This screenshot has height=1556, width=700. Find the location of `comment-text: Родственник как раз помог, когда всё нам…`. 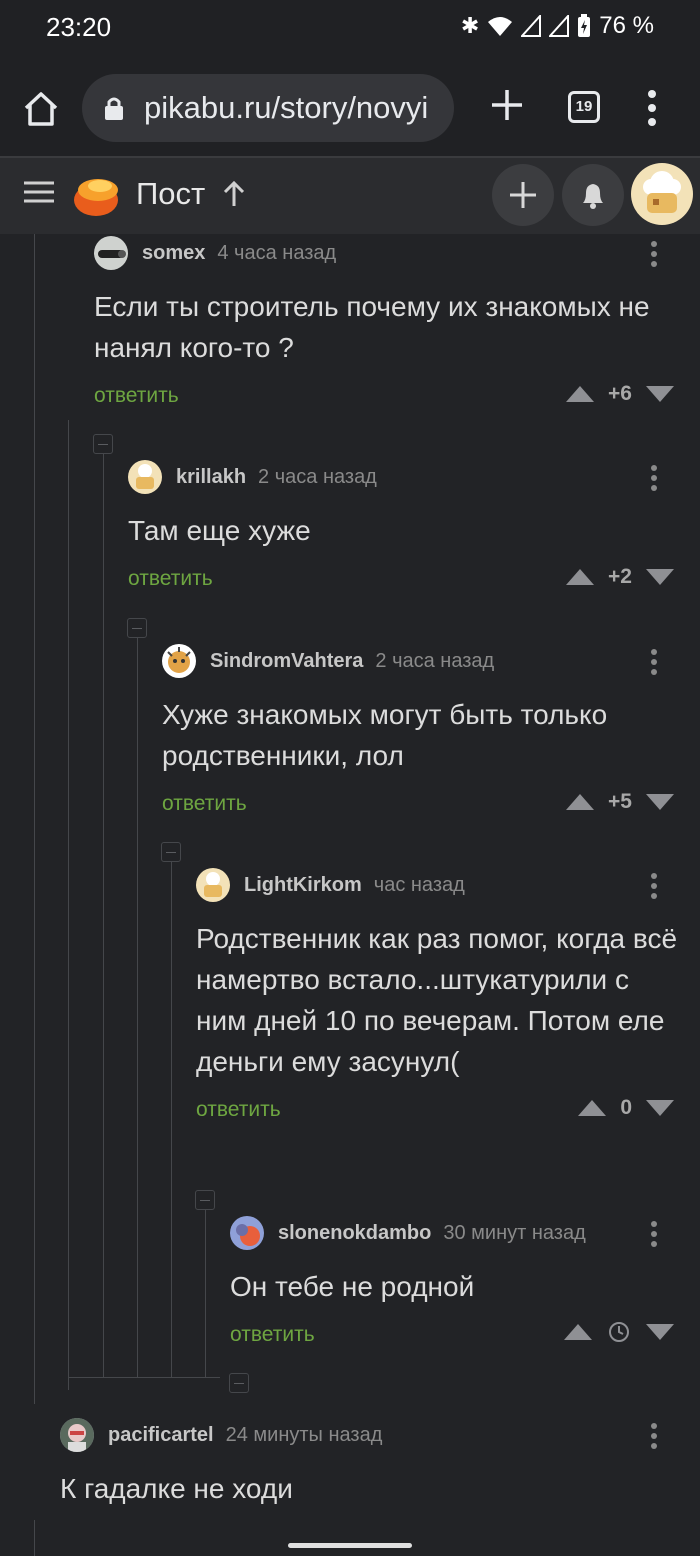

comment-text: Родственник как раз помог, когда всё нам… is located at coordinates (437, 1000).